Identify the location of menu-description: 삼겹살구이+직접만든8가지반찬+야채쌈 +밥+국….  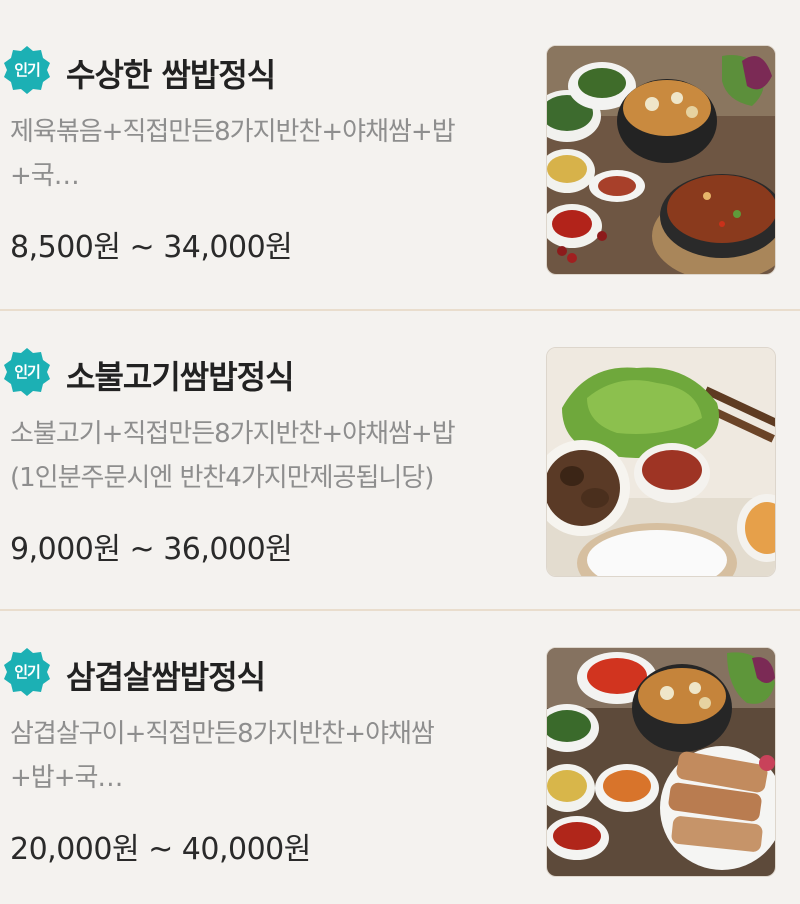
(222, 756).